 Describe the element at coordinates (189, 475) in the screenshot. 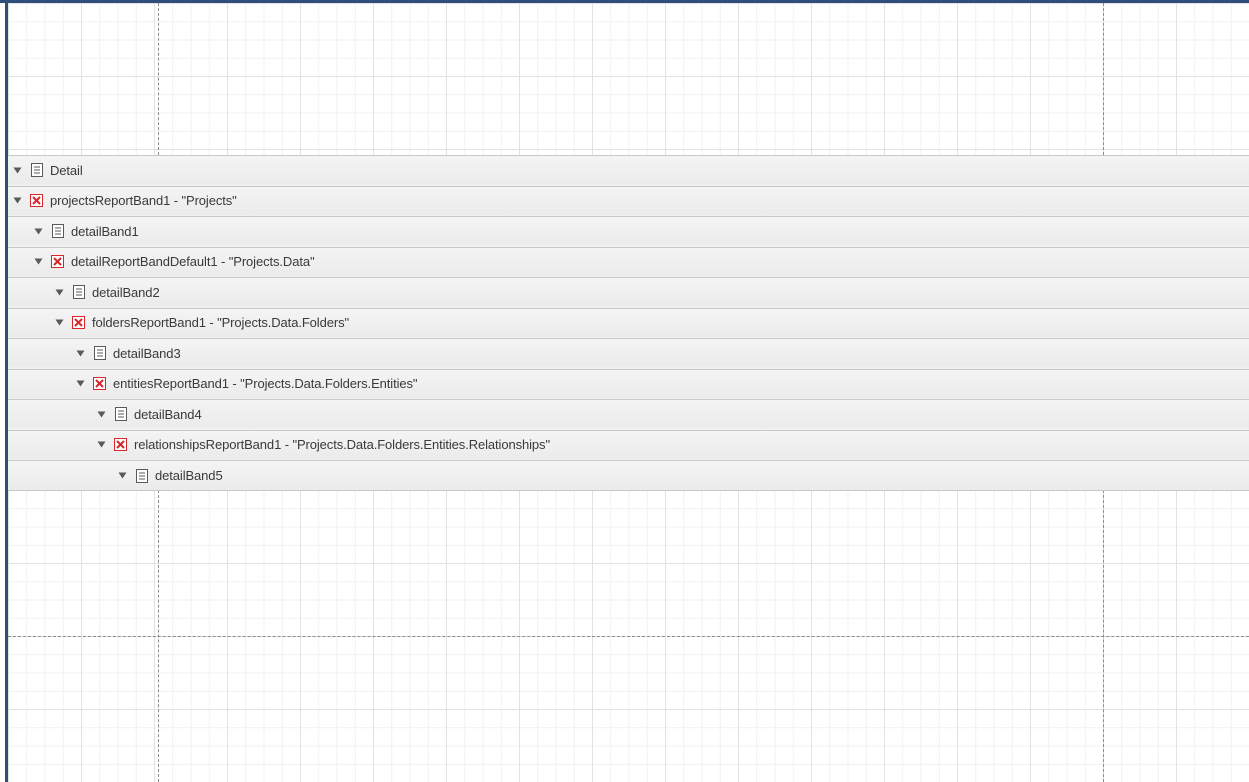

I see `band-label: detailBand5` at that location.